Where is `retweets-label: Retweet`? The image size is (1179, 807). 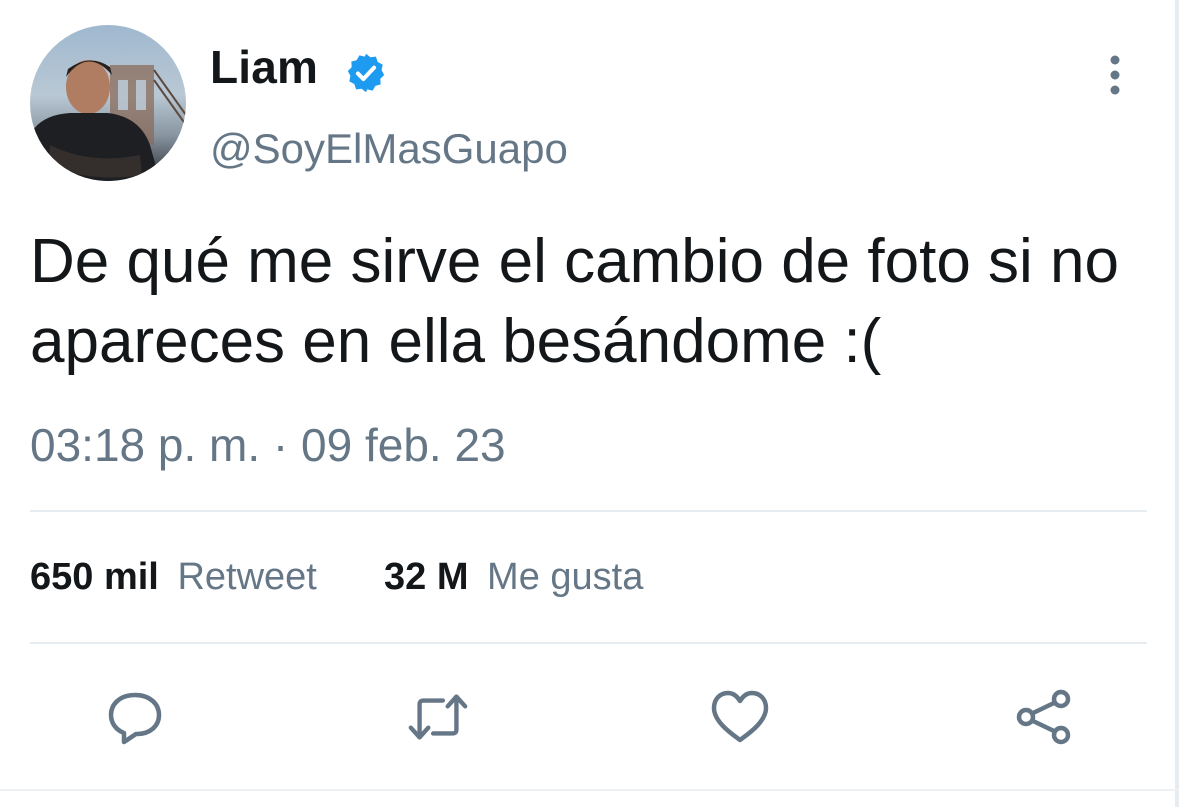
retweets-label: Retweet is located at coordinates (247, 577).